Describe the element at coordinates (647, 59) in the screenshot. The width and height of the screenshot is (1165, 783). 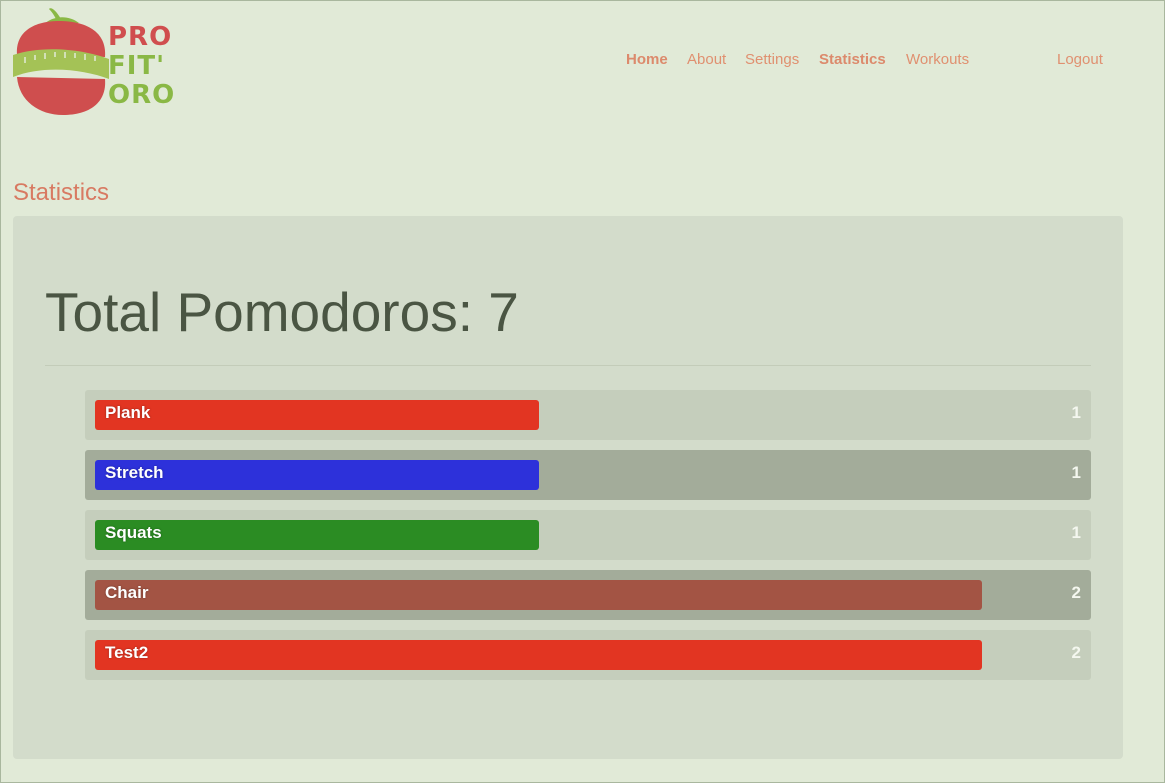
I see `nav-home-link: Home` at that location.